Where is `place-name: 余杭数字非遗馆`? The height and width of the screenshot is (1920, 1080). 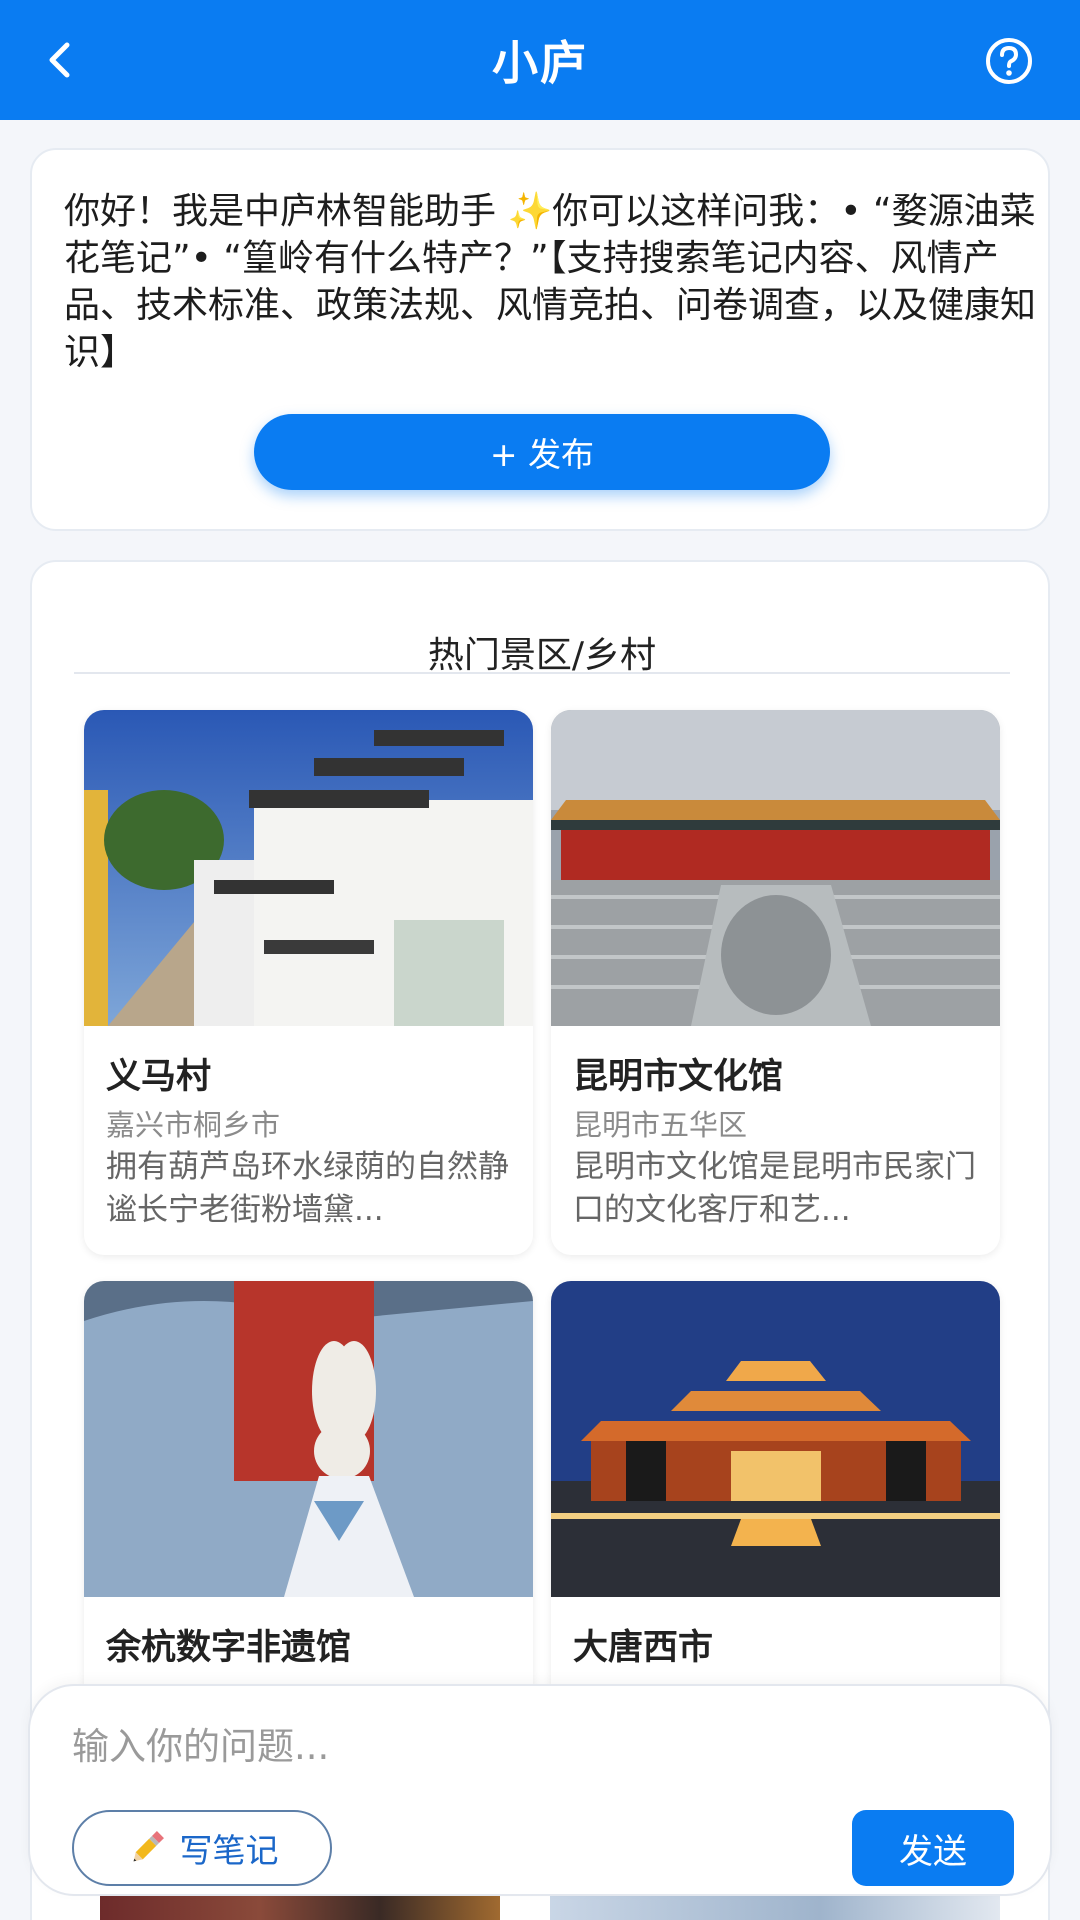 place-name: 余杭数字非遗馆 is located at coordinates (229, 1648).